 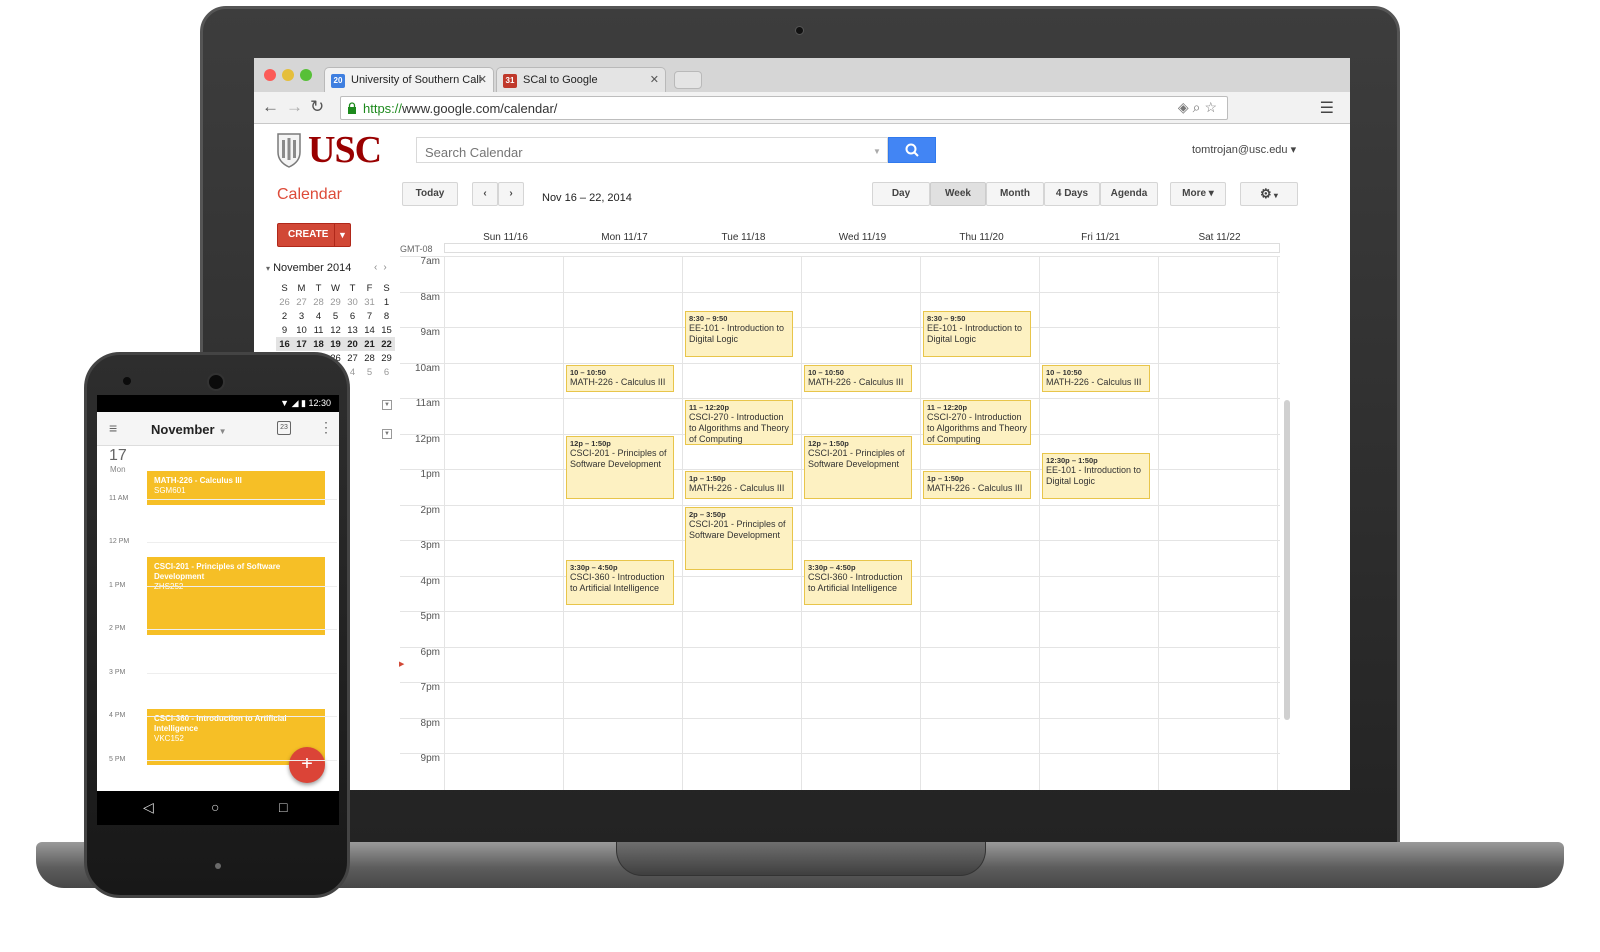 I want to click on all-day-row, so click(x=862, y=248).